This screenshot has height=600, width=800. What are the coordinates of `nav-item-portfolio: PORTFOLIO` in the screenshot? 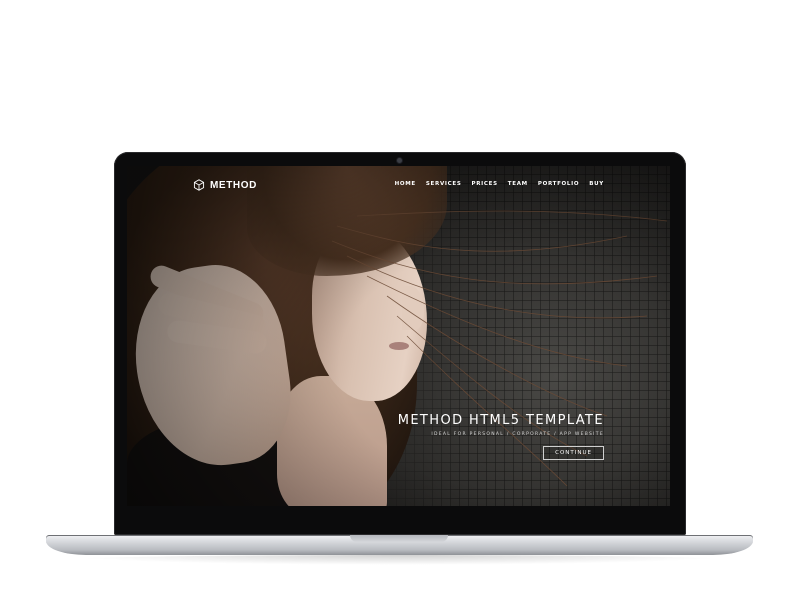 It's located at (558, 184).